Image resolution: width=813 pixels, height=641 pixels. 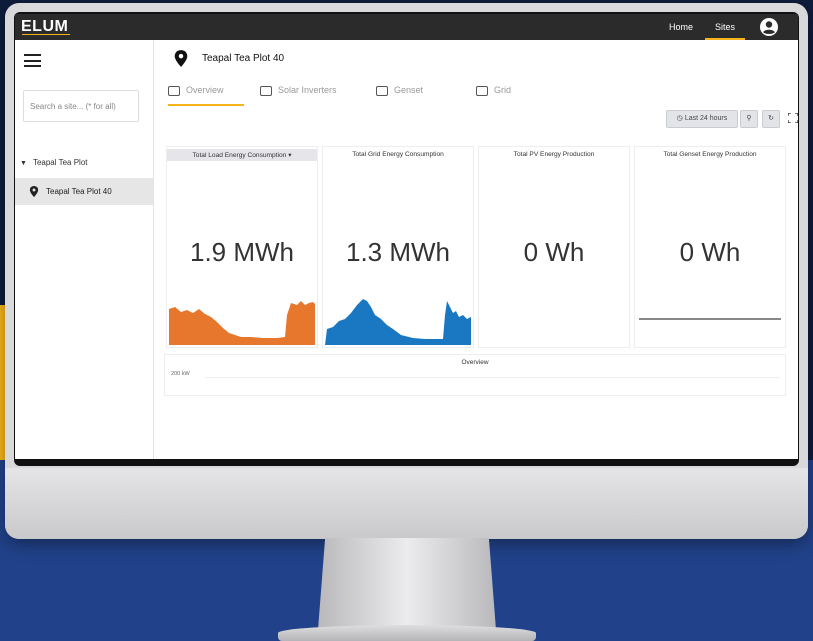 What do you see at coordinates (307, 90) in the screenshot?
I see `tab-label: Solar Inverters` at bounding box center [307, 90].